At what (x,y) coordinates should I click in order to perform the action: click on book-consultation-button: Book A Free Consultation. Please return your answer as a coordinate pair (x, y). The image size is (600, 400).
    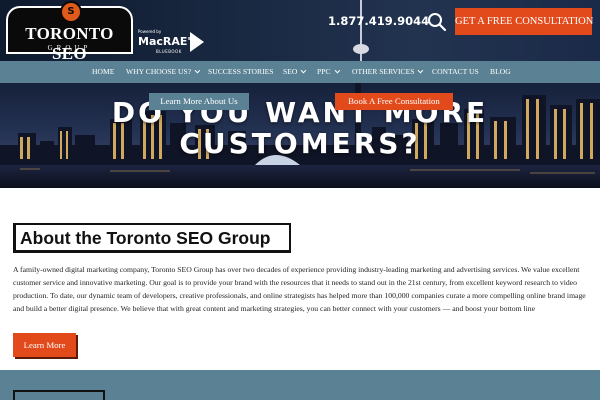
    Looking at the image, I should click on (394, 101).